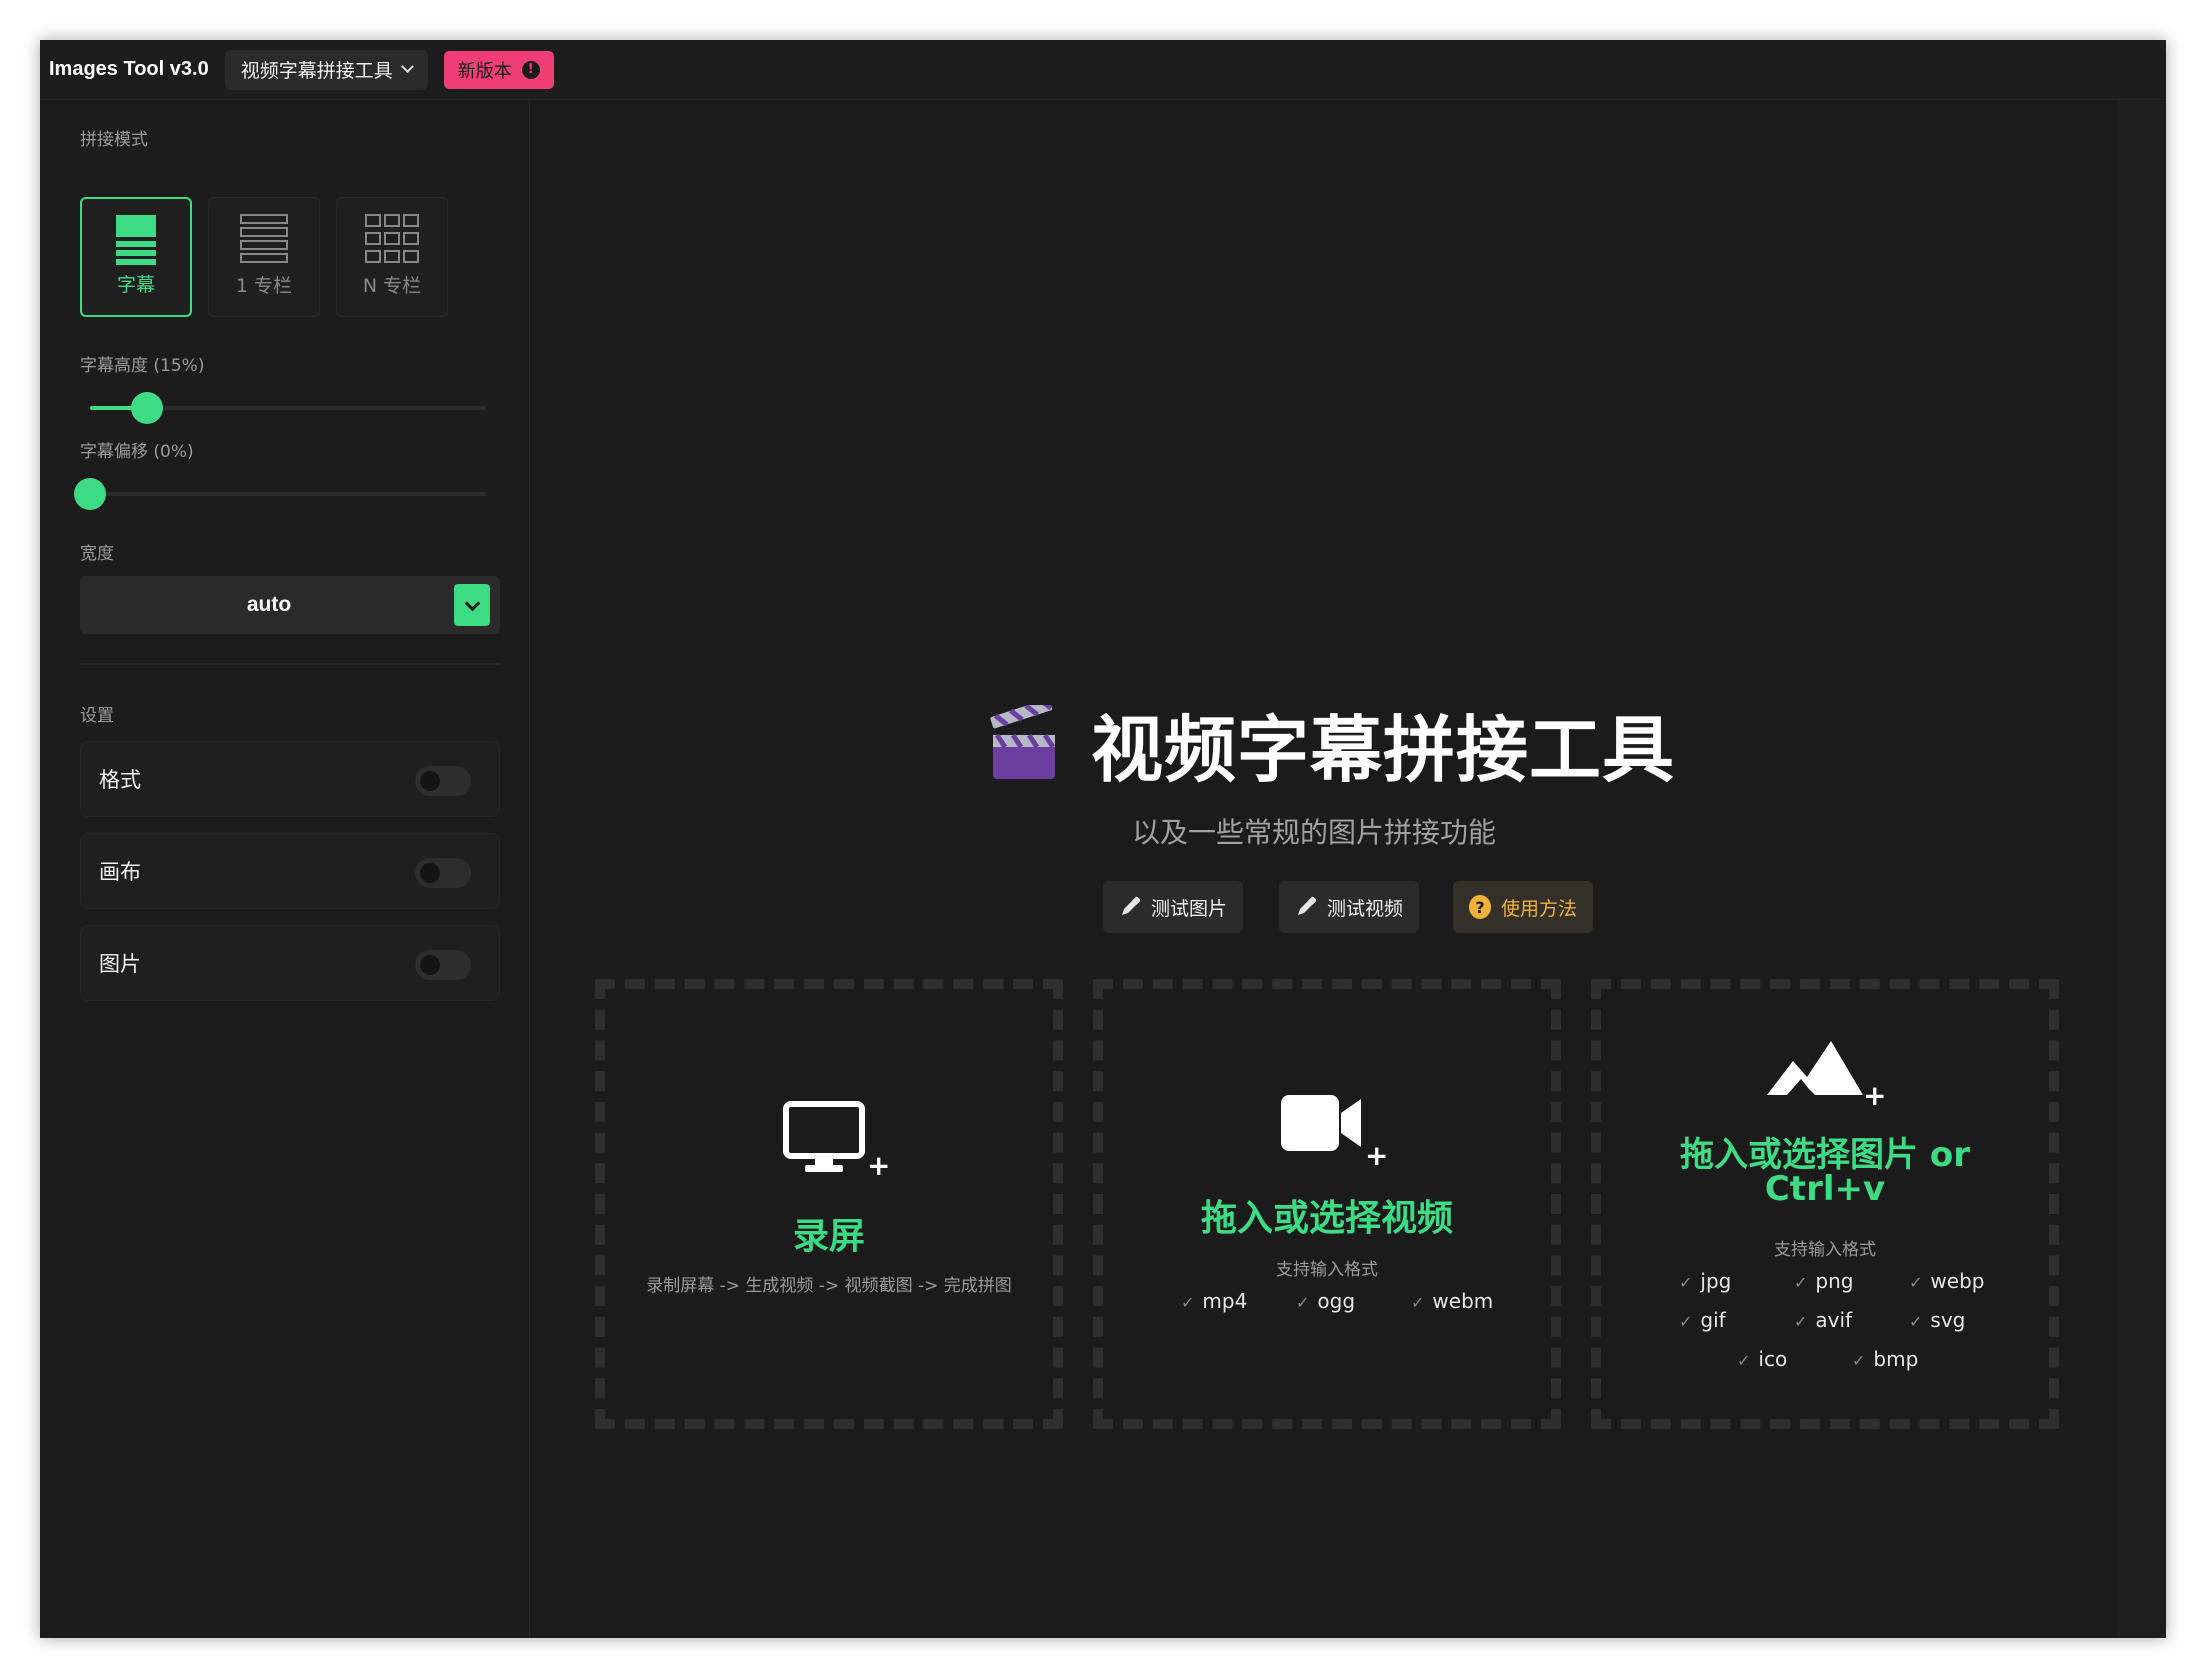 This screenshot has height=1678, width=2206. What do you see at coordinates (1885, 1359) in the screenshot?
I see `format-item: ✓ bmp` at bounding box center [1885, 1359].